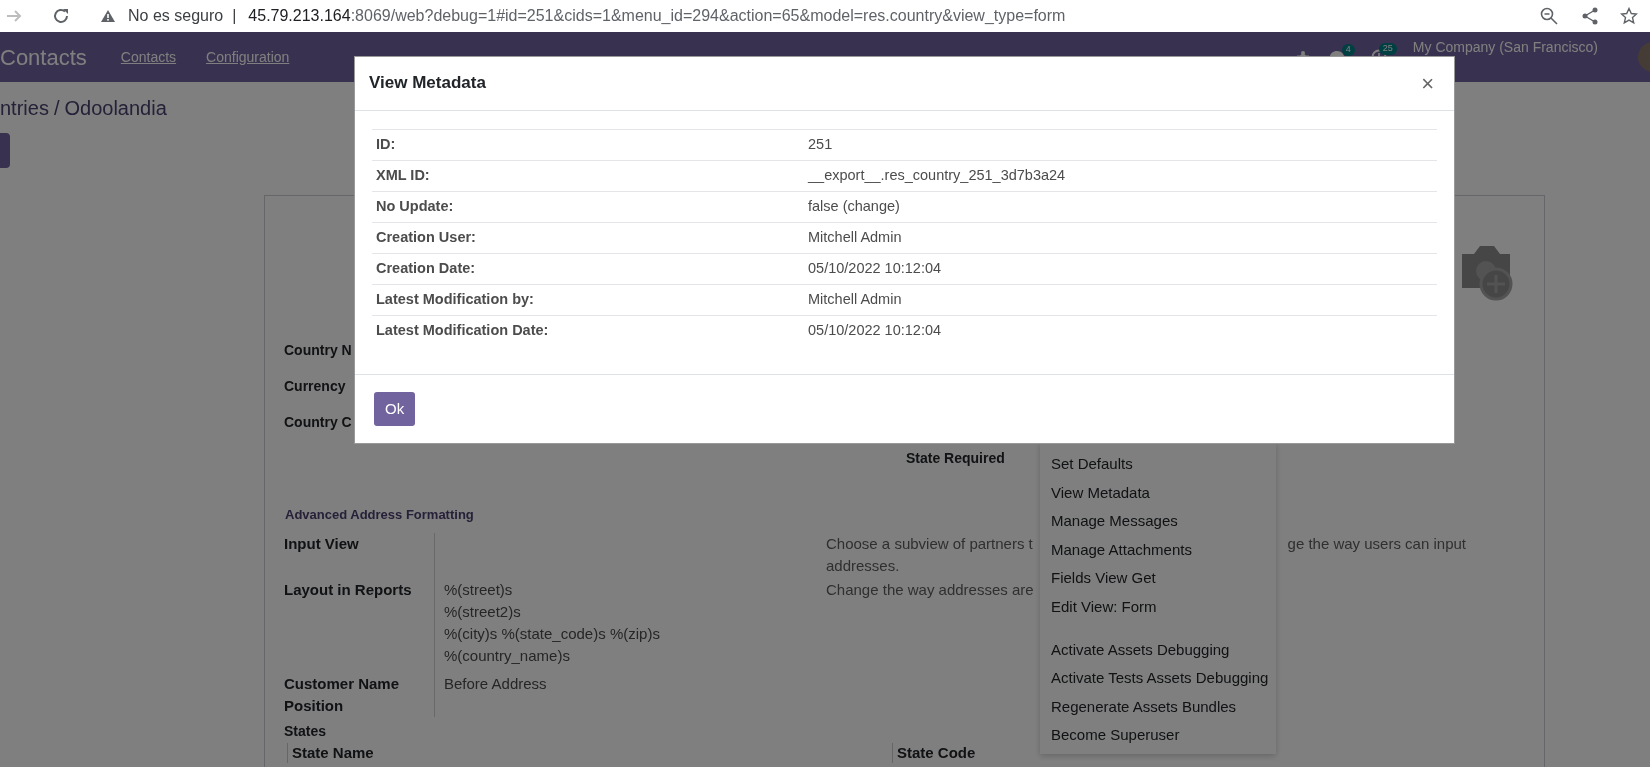  I want to click on breadcrumb-current: Odoolandia, so click(115, 108).